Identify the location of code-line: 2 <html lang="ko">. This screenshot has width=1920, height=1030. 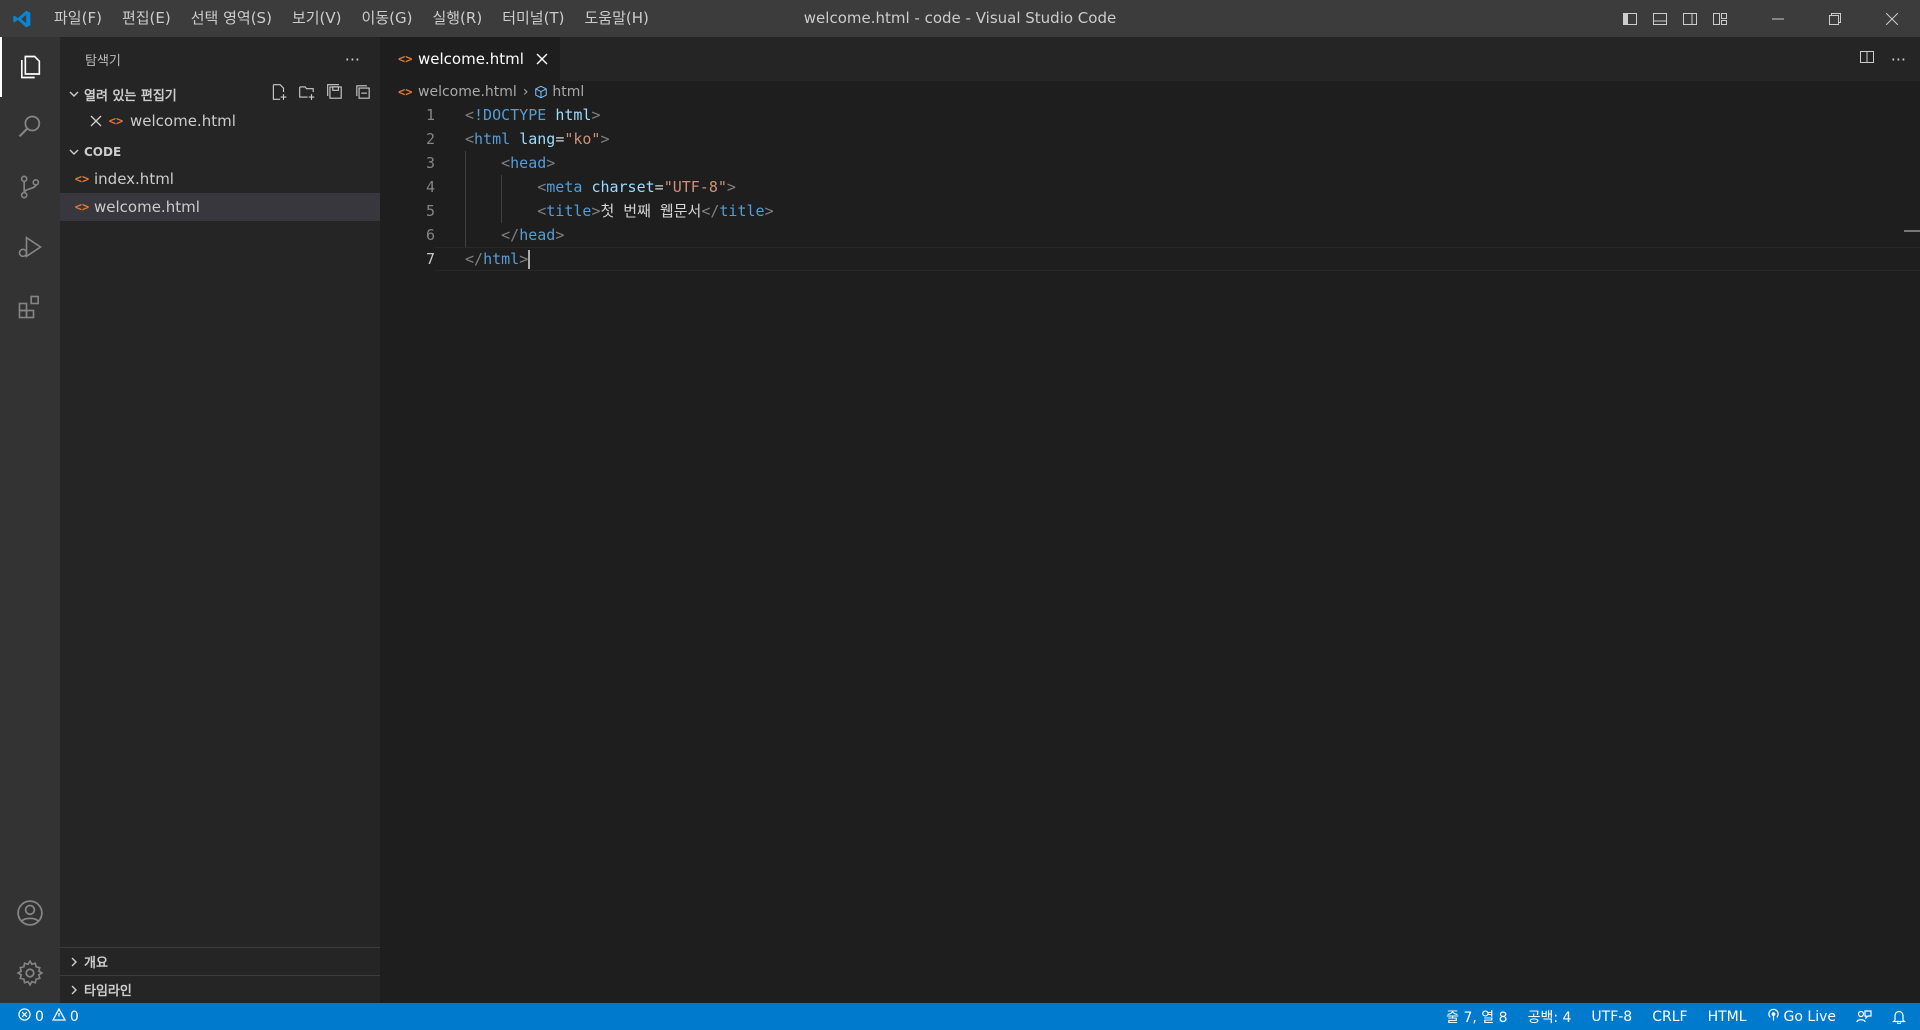
(1150, 139).